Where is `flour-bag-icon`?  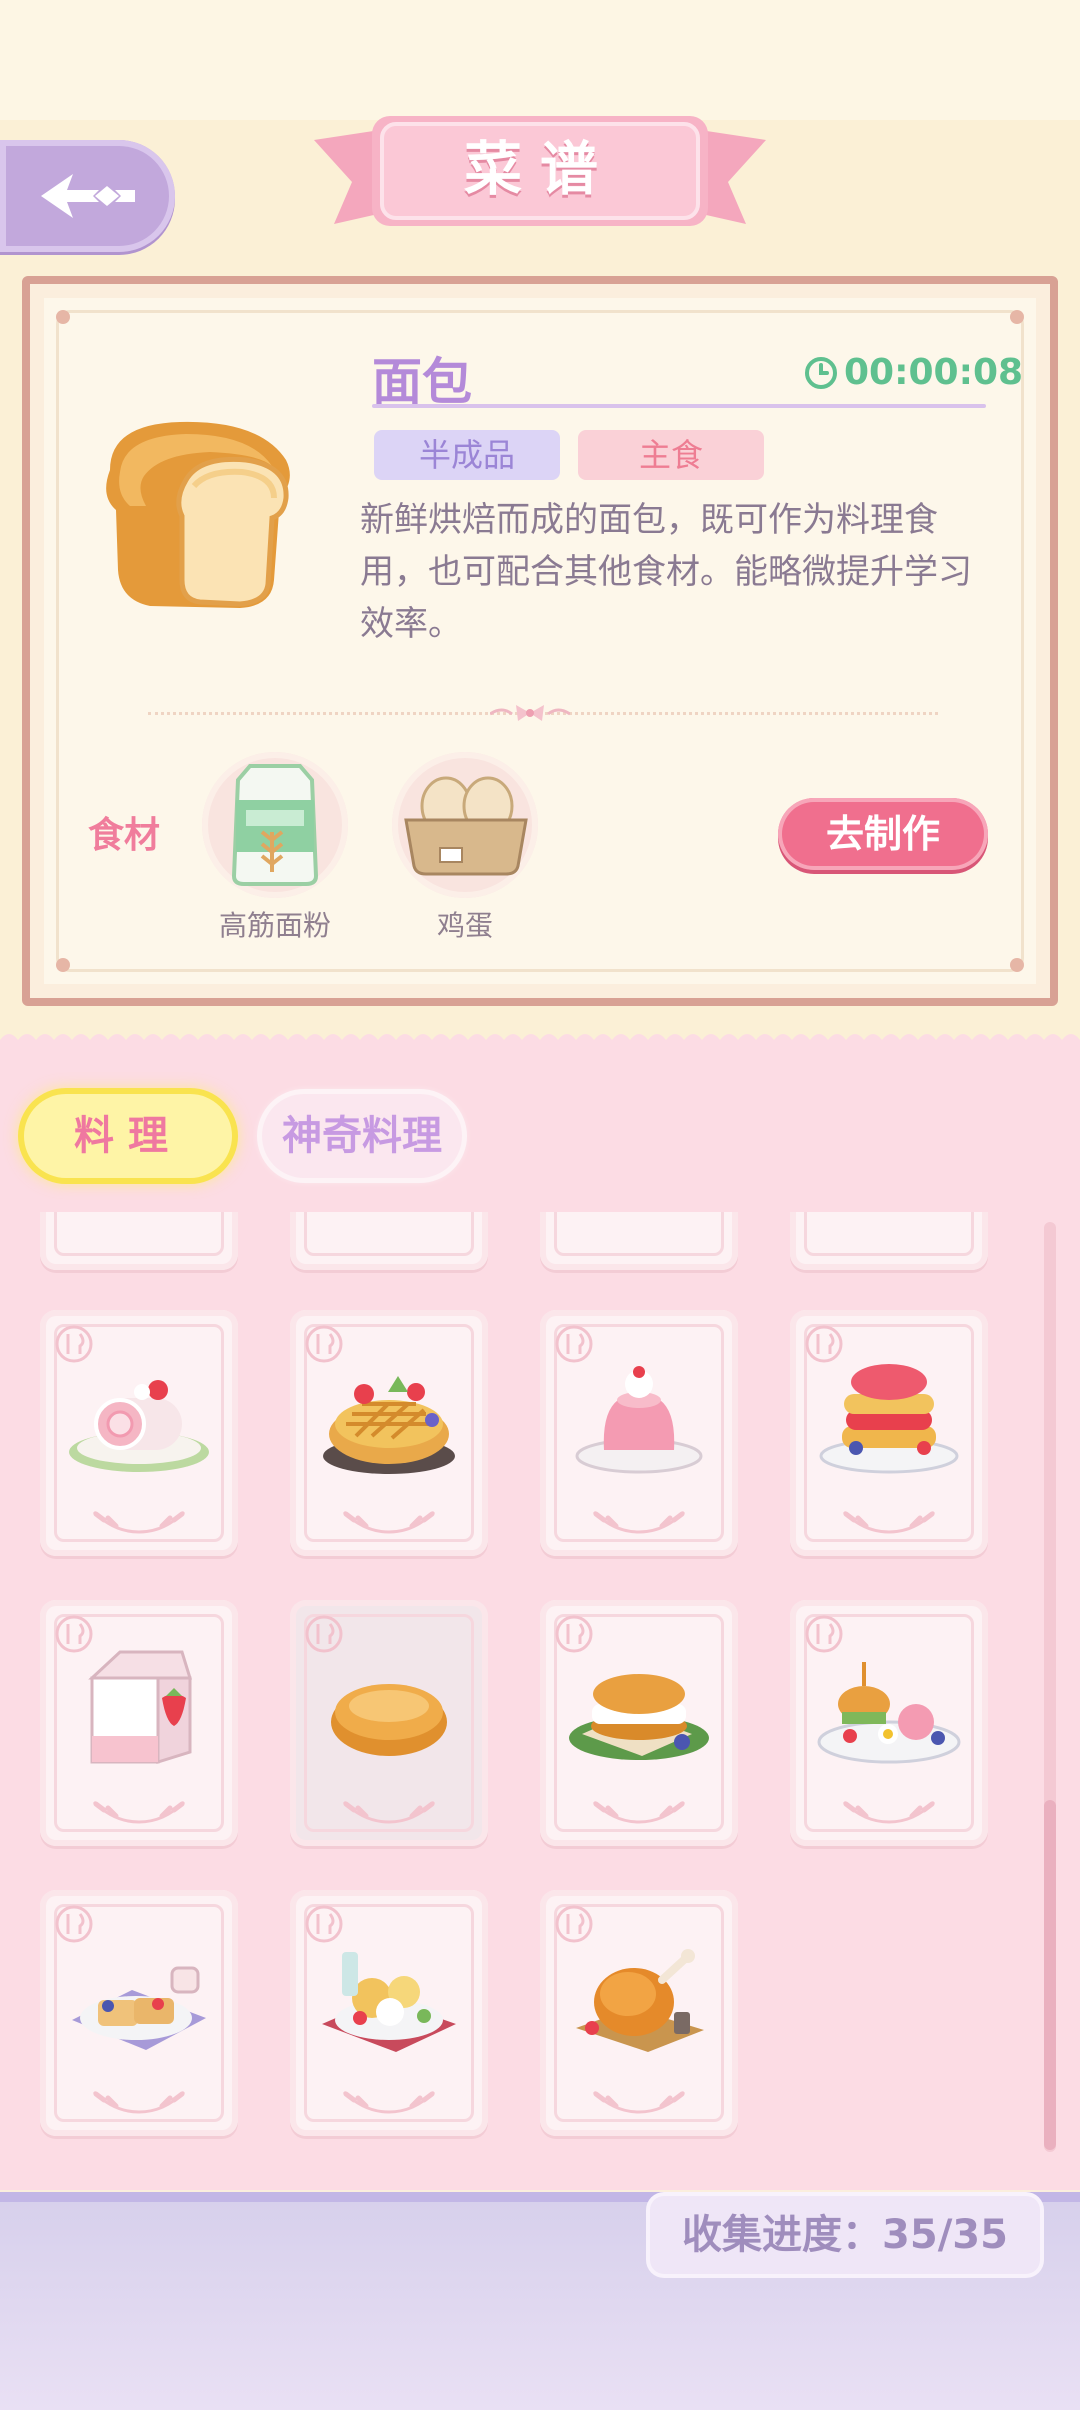
flour-bag-icon is located at coordinates (275, 825).